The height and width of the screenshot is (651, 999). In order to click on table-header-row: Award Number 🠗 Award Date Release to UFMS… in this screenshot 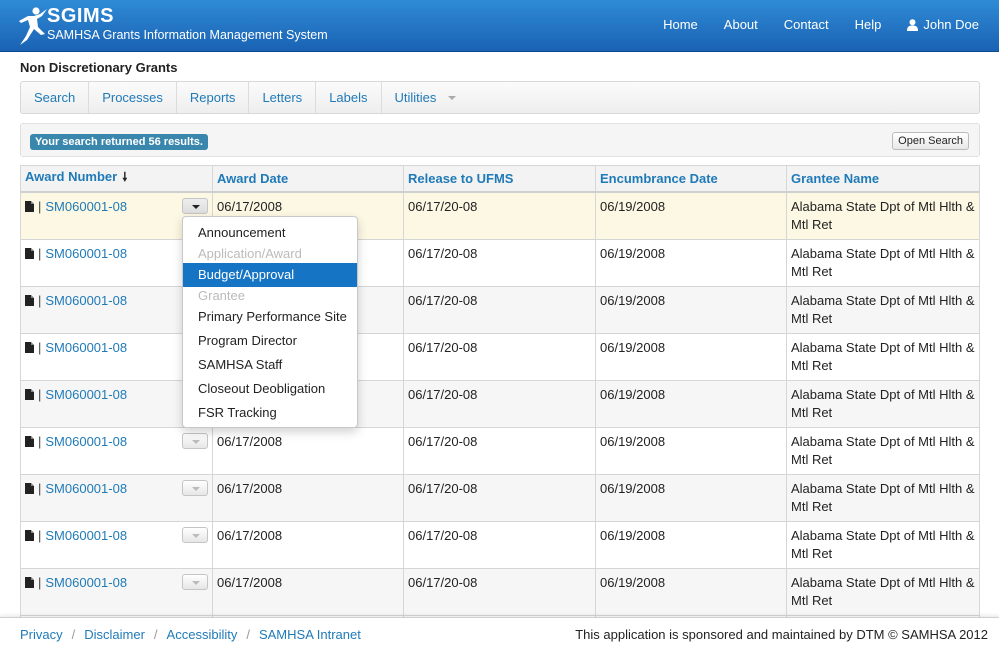, I will do `click(500, 179)`.